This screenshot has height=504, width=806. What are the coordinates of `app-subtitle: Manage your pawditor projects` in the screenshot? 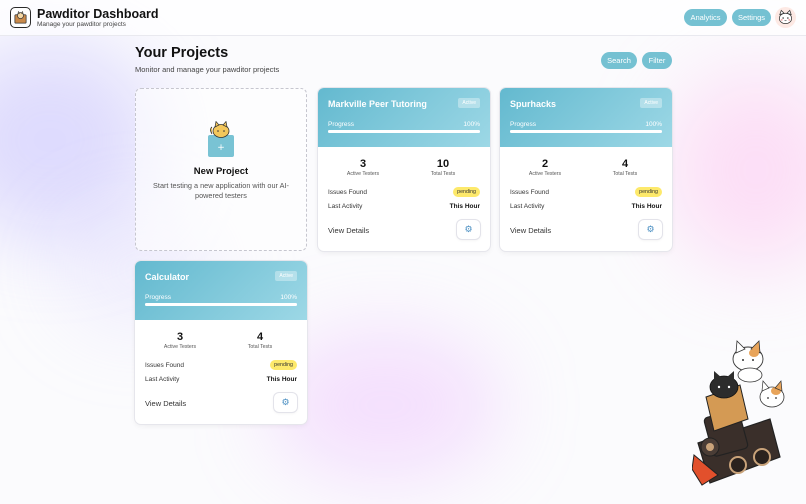 It's located at (81, 24).